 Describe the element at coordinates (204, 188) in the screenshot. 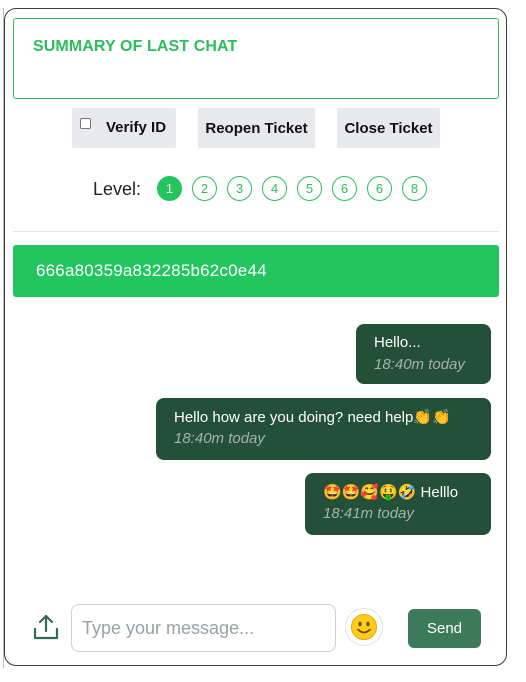

I see `level-option-2: 2` at that location.